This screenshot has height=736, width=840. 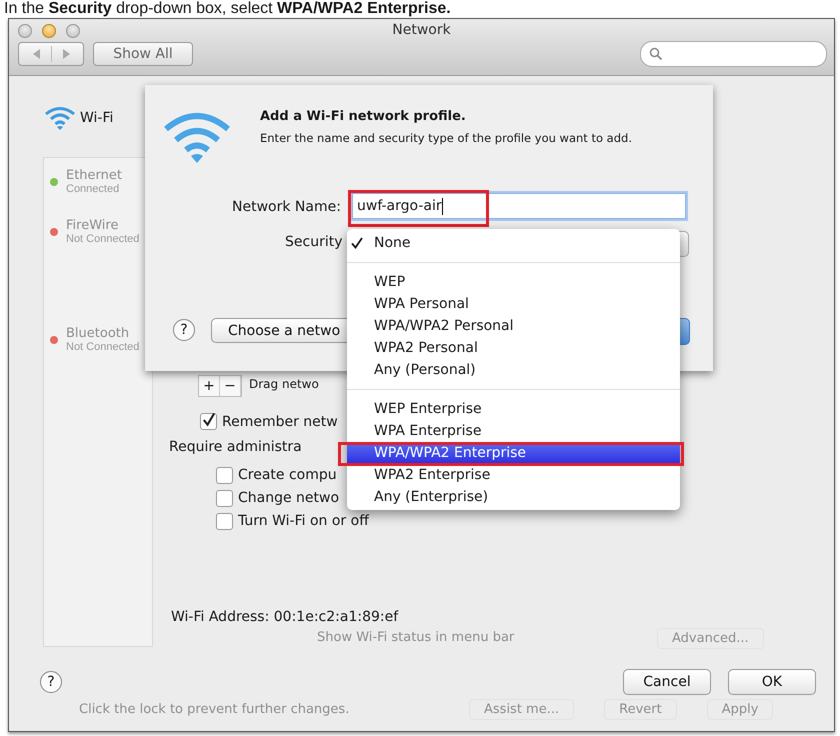 What do you see at coordinates (214, 709) in the screenshot?
I see `lock-hint-text: Click the lock to prevent further changes.` at bounding box center [214, 709].